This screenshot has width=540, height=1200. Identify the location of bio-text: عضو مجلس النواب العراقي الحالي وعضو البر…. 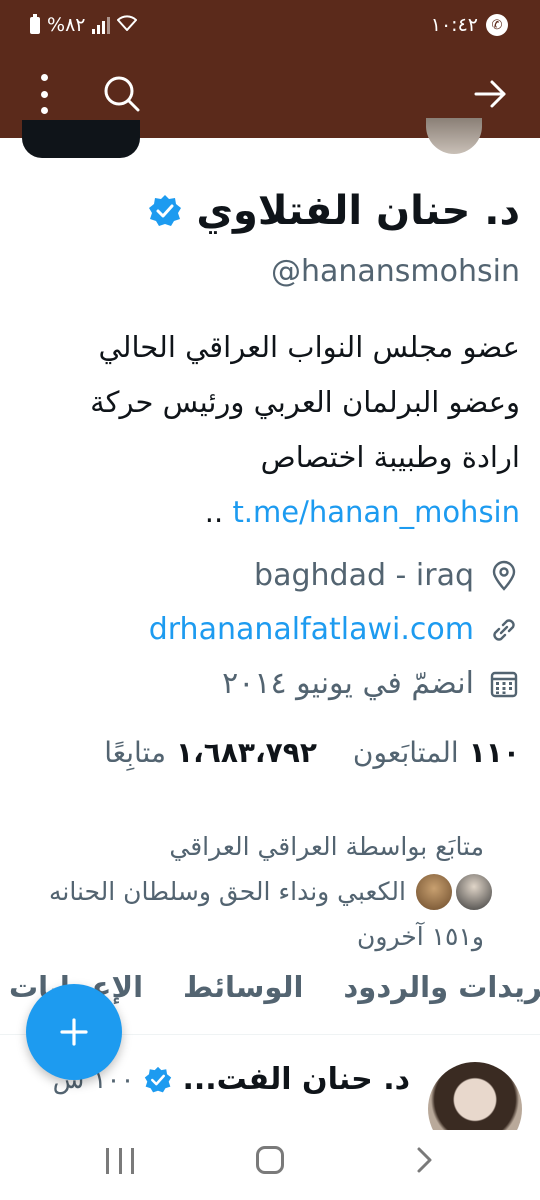
(305, 402).